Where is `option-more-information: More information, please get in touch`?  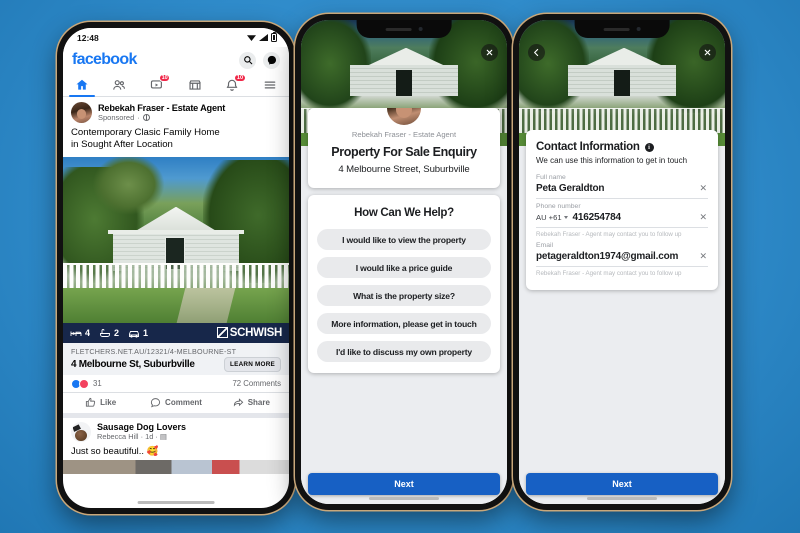
option-more-information: More information, please get in touch is located at coordinates (404, 323).